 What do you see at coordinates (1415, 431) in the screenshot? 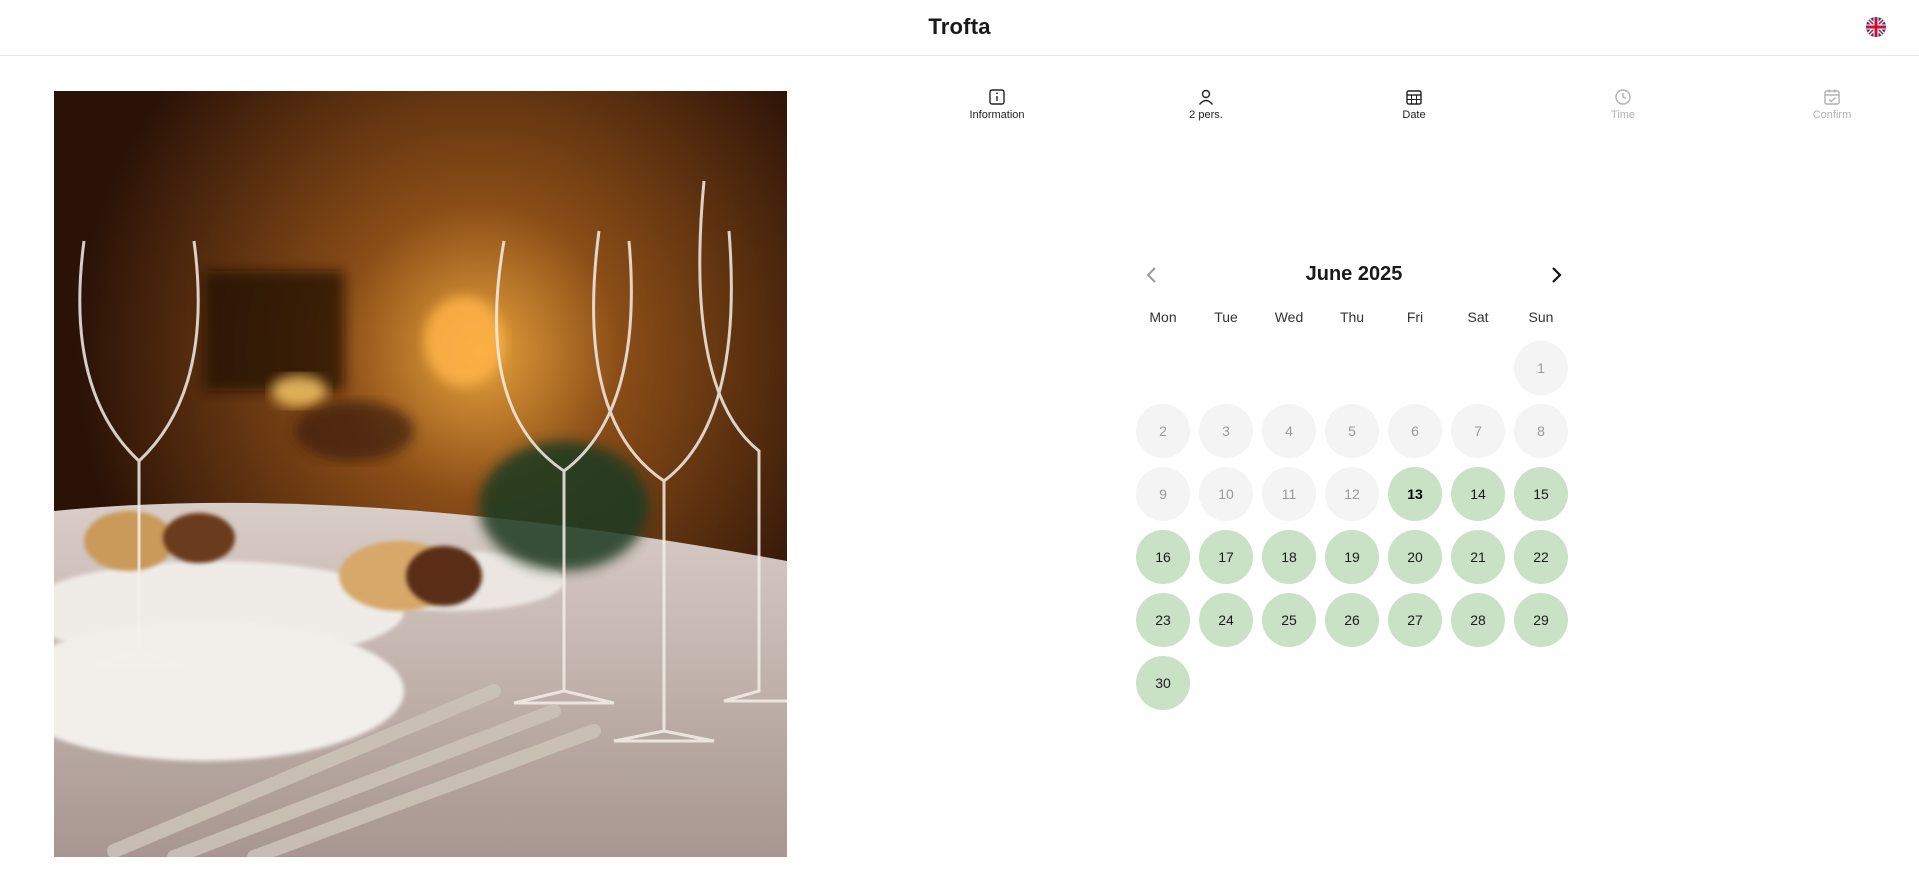
I see `calendar-day: 6` at bounding box center [1415, 431].